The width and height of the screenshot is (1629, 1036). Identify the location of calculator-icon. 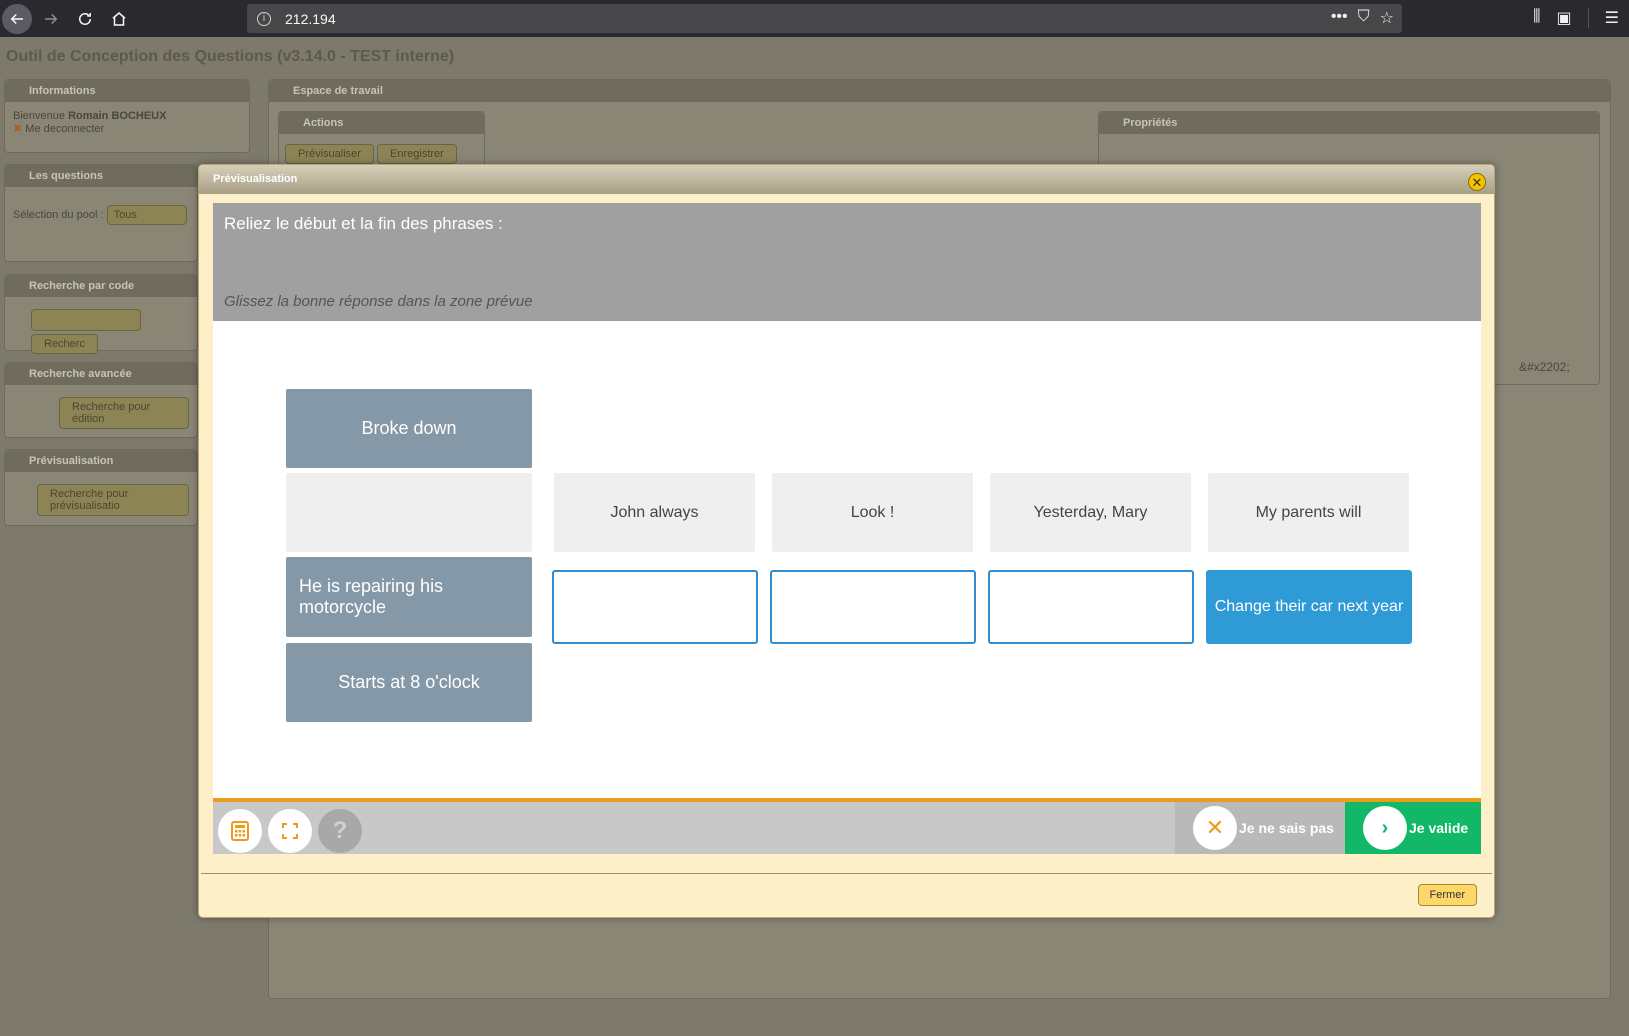
(240, 831).